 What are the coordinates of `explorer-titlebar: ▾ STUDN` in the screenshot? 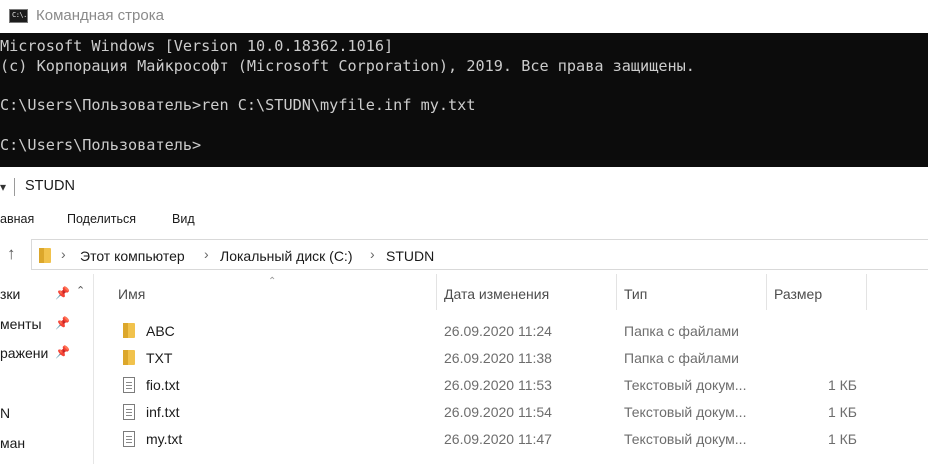 It's located at (464, 188).